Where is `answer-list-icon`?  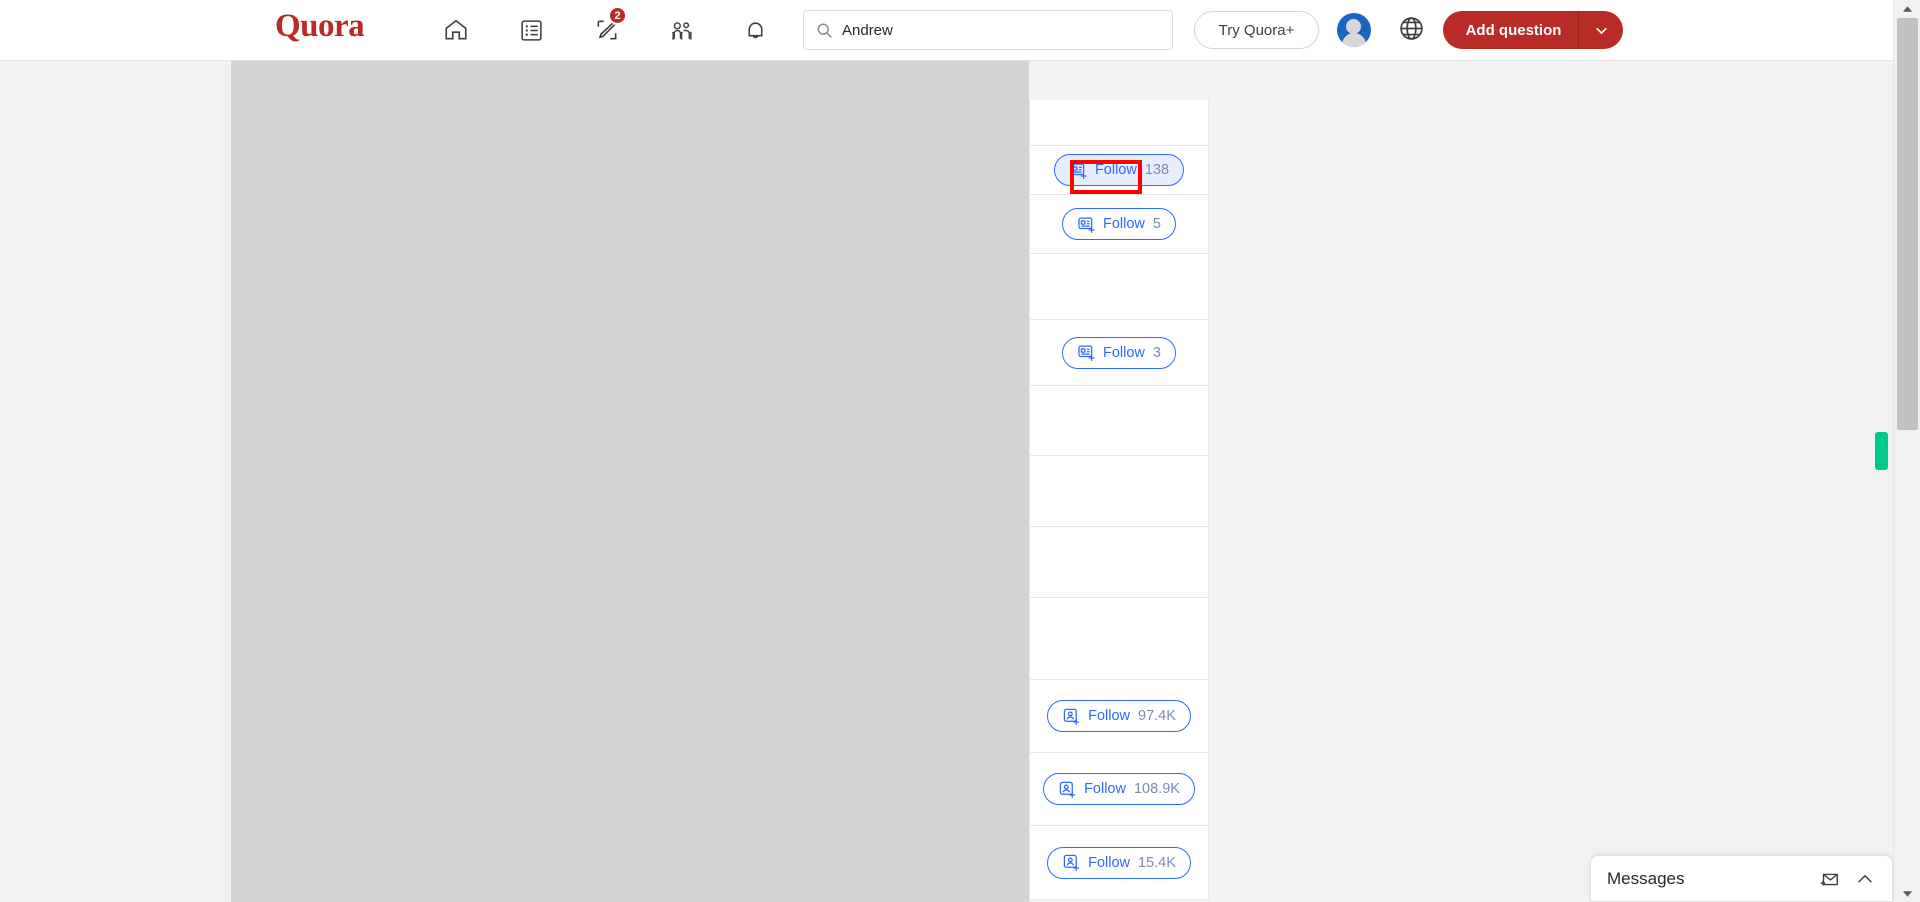
answer-list-icon is located at coordinates (531, 30).